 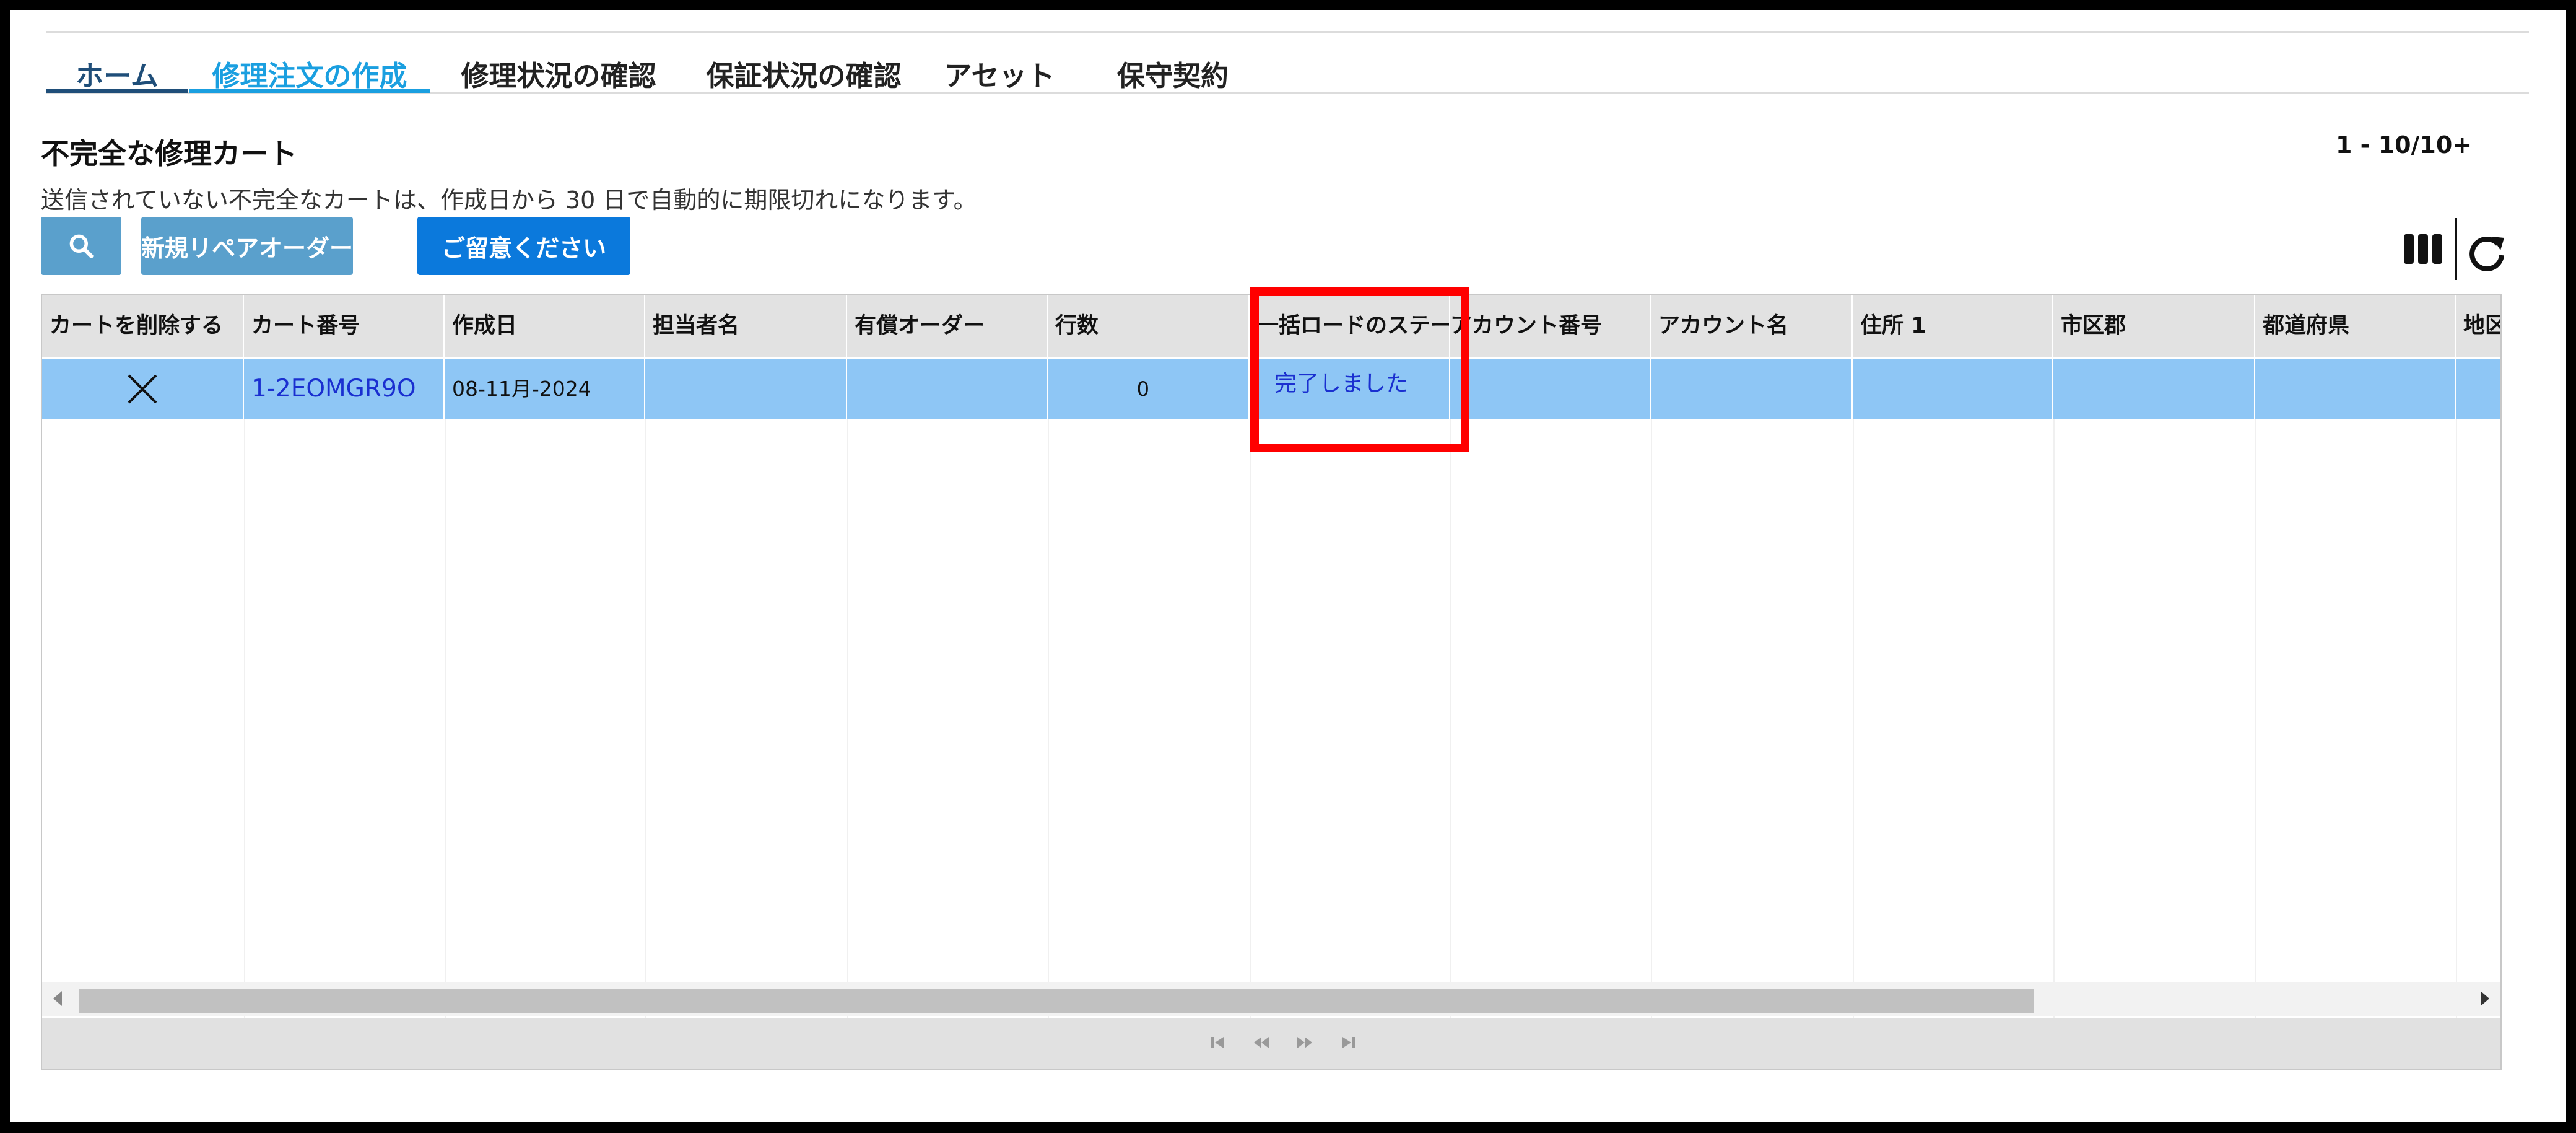 I want to click on delete-cart-cell, so click(x=143, y=389).